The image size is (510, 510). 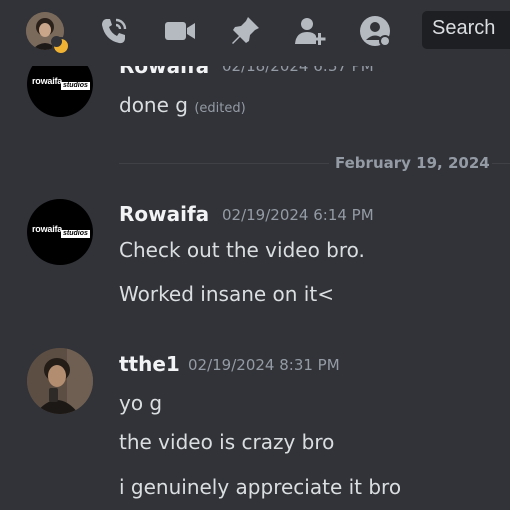 I want to click on message-text: done g (edited), so click(x=182, y=105).